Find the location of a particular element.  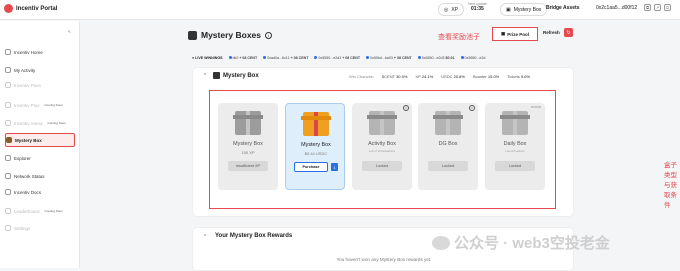

winning-item: dk0 + 08 CENT is located at coordinates (242, 58).